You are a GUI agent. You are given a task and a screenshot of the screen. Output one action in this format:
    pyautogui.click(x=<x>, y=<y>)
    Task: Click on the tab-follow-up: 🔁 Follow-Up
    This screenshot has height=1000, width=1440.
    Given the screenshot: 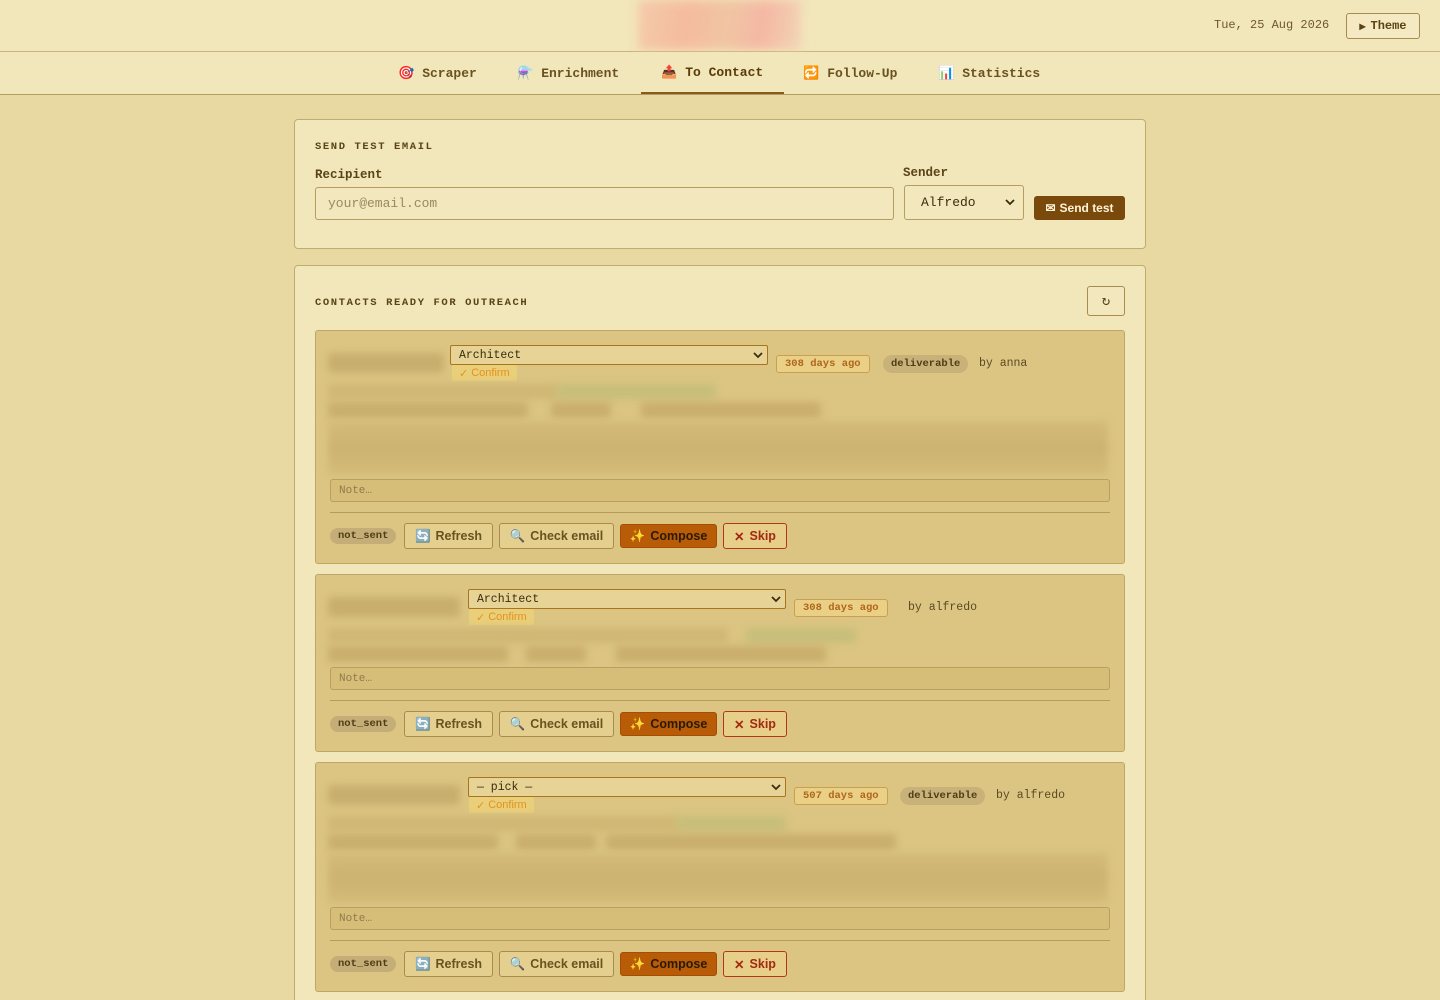 What is the action you would take?
    pyautogui.click(x=850, y=73)
    